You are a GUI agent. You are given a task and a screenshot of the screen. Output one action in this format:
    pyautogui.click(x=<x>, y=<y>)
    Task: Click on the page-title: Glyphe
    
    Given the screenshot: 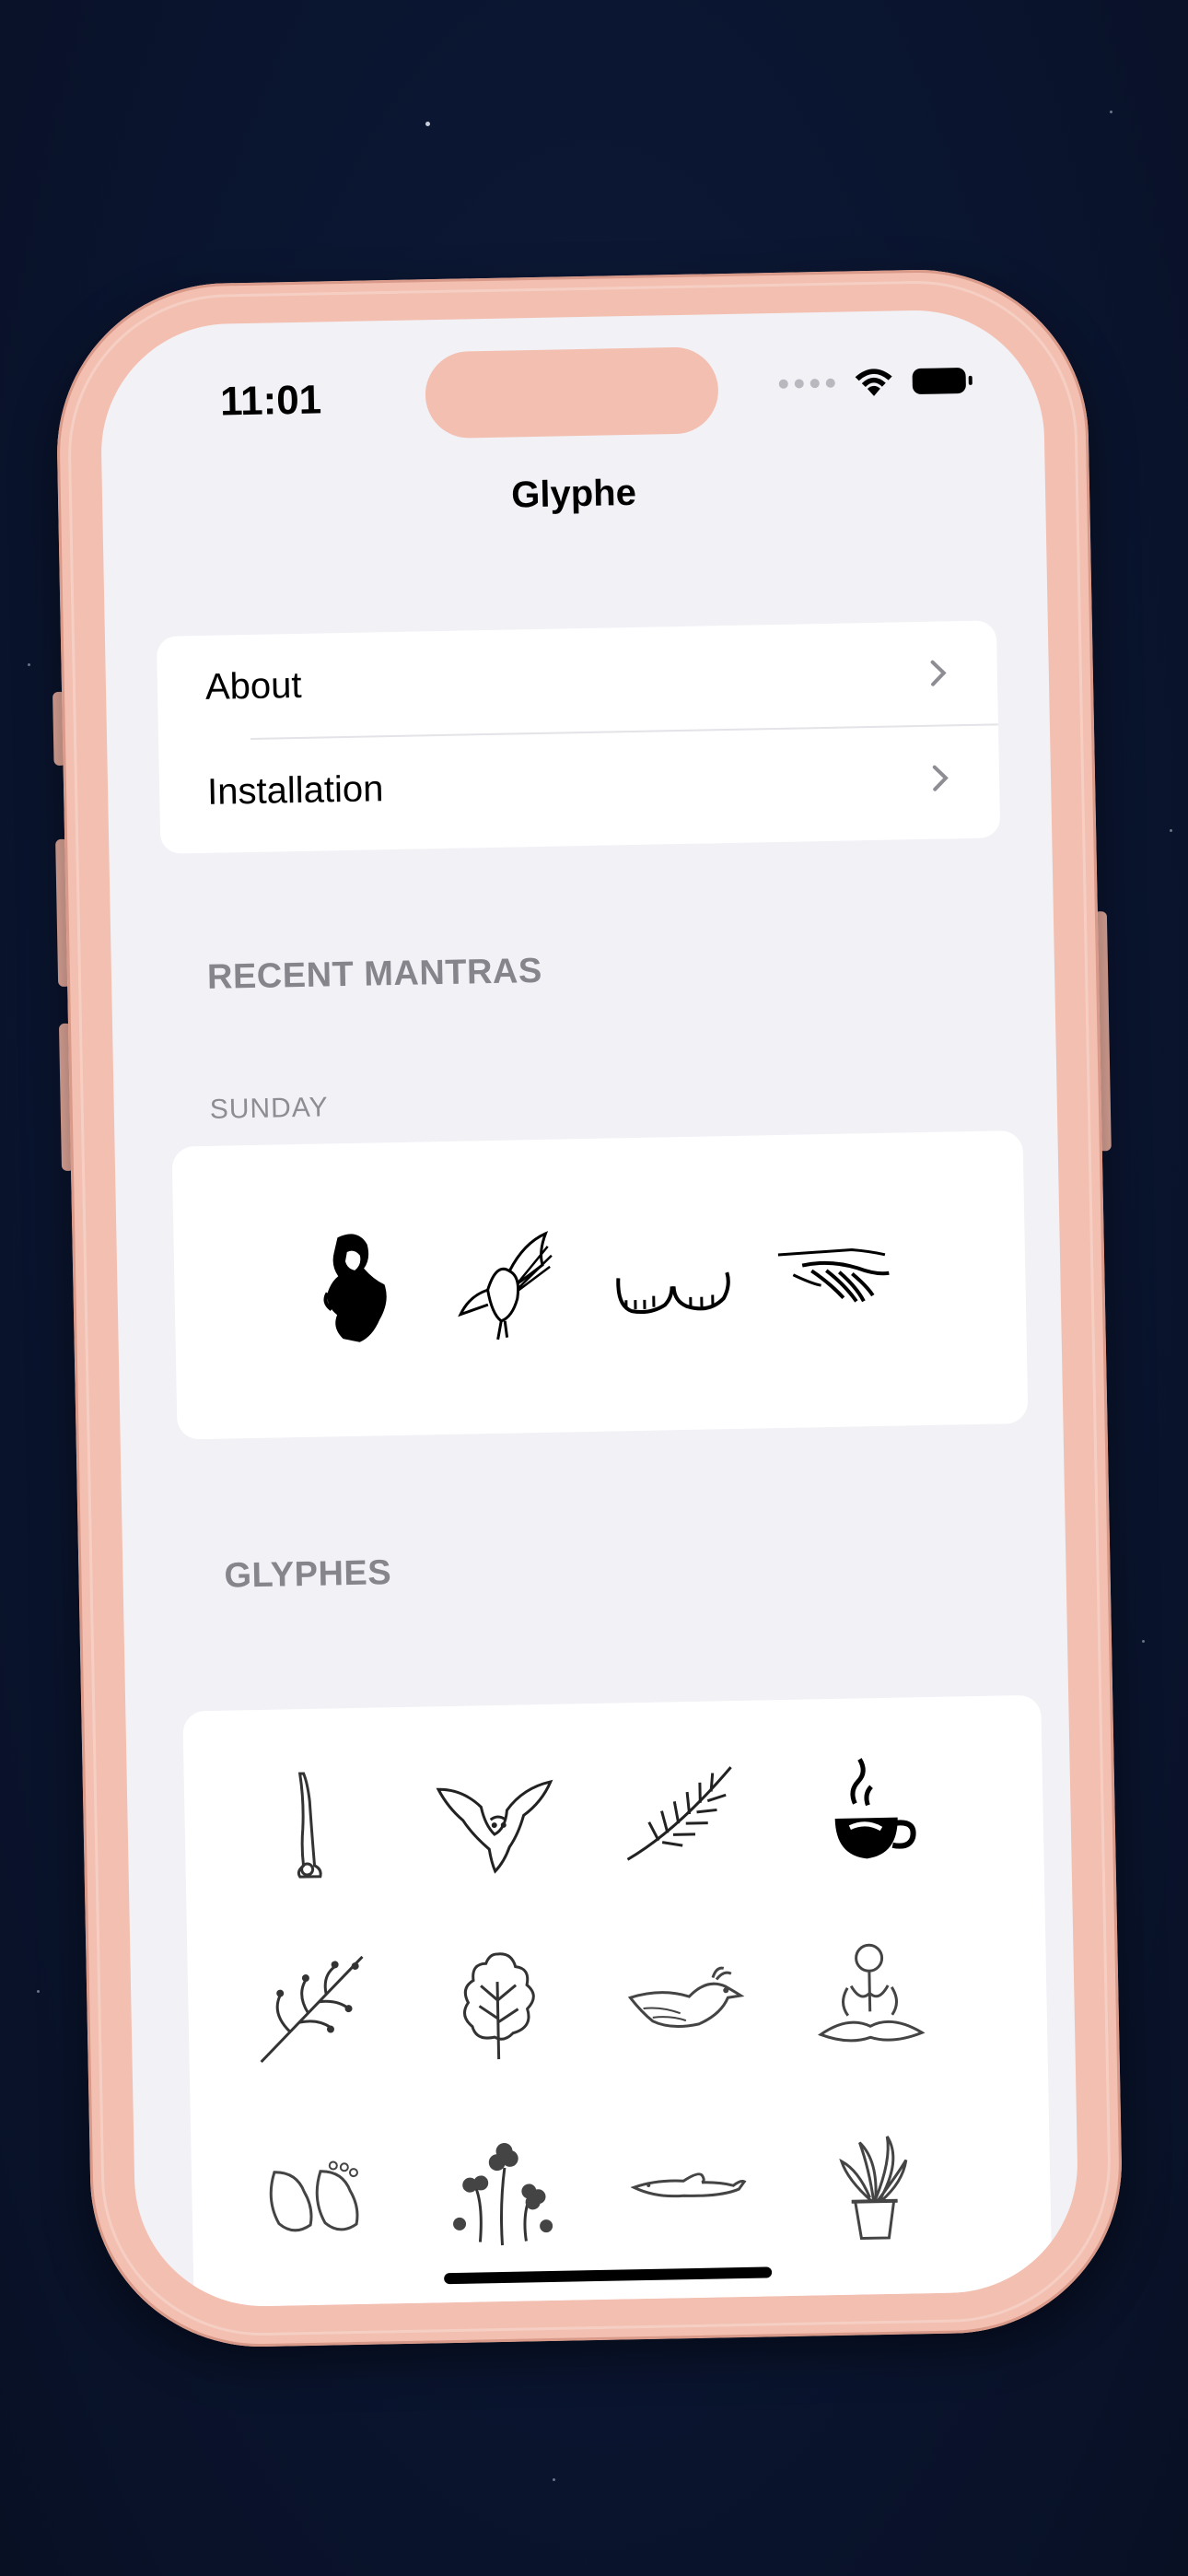 What is the action you would take?
    pyautogui.click(x=573, y=494)
    